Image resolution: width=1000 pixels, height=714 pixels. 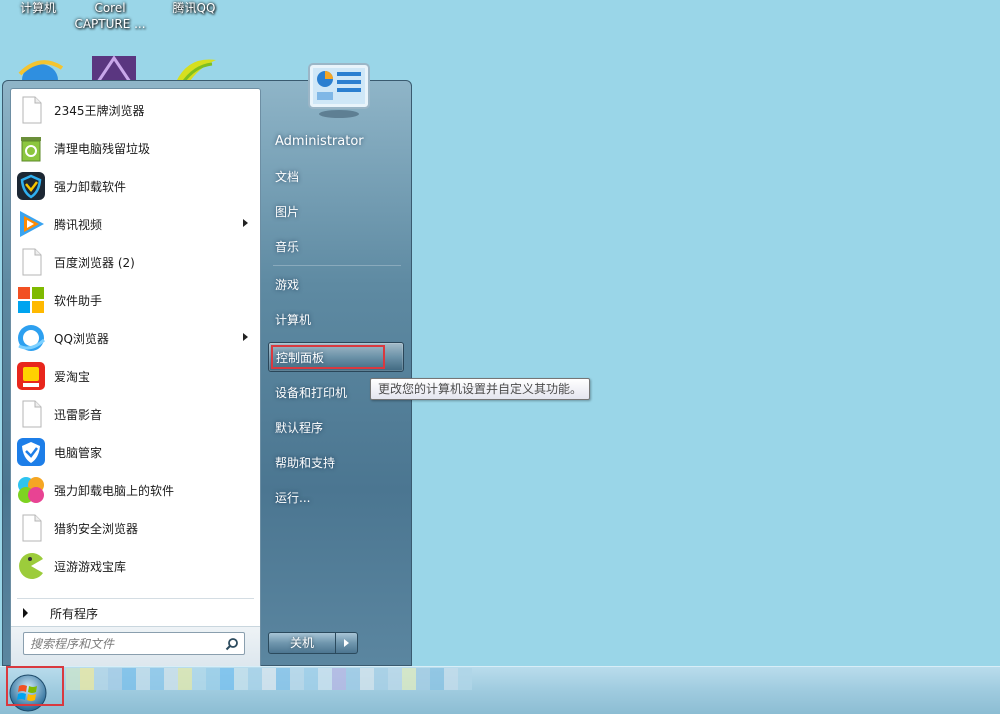 What do you see at coordinates (81, 338) in the screenshot?
I see `program-label: QQ浏览器` at bounding box center [81, 338].